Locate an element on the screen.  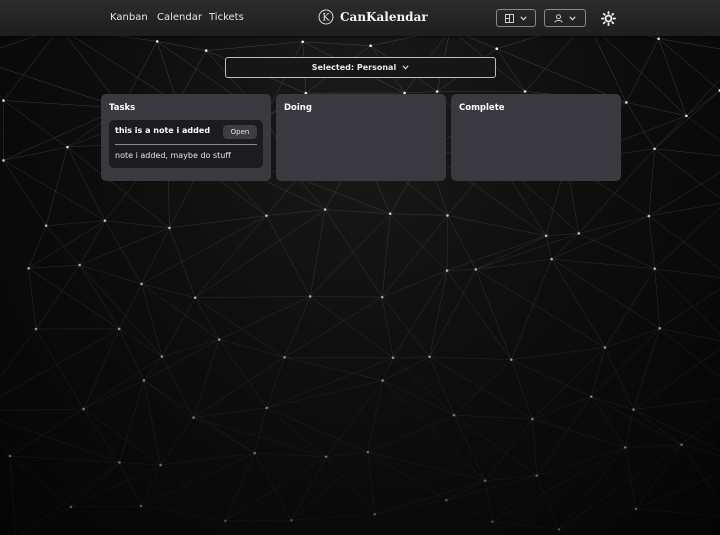
user-menu-button is located at coordinates (565, 18).